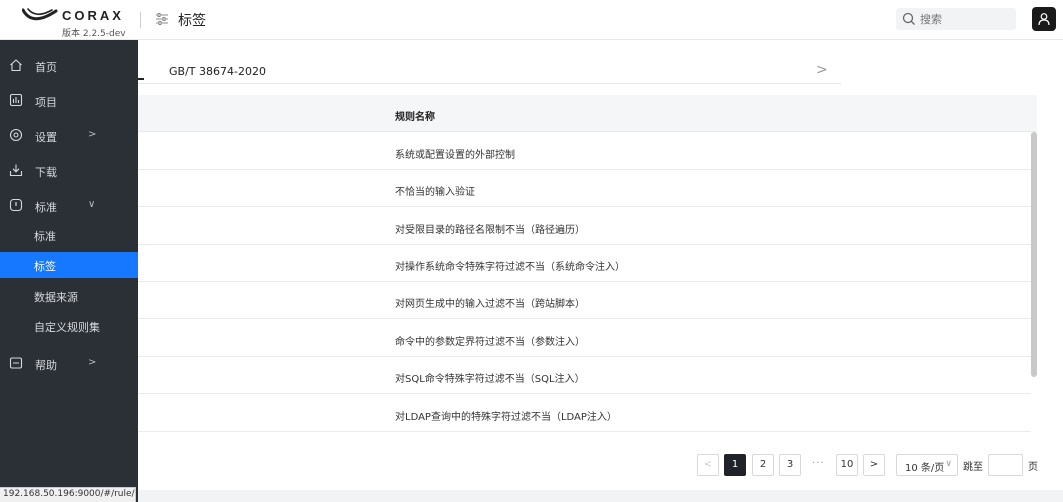 This screenshot has height=502, width=1063. What do you see at coordinates (822, 70) in the screenshot?
I see `tab-scroll-next-button: >` at bounding box center [822, 70].